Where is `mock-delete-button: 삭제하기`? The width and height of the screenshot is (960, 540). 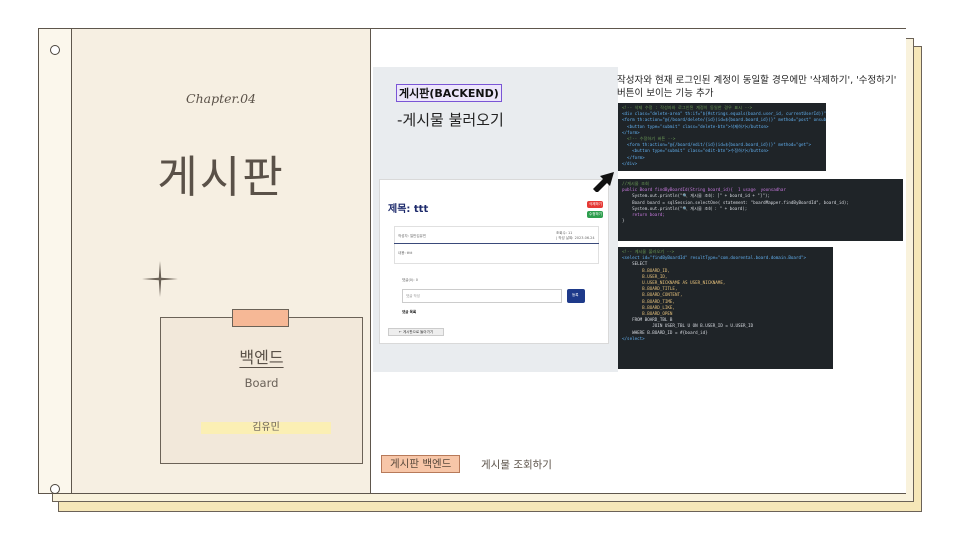
mock-delete-button: 삭제하기 is located at coordinates (595, 204).